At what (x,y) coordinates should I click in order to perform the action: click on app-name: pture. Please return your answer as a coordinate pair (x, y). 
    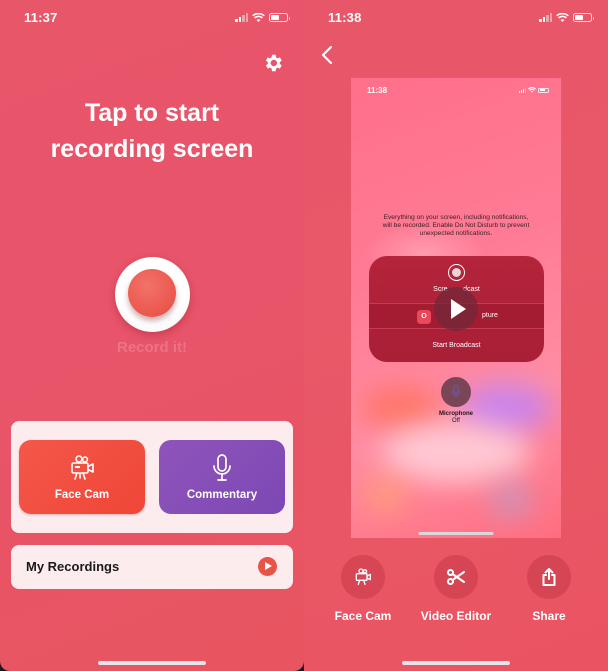
    Looking at the image, I should click on (490, 315).